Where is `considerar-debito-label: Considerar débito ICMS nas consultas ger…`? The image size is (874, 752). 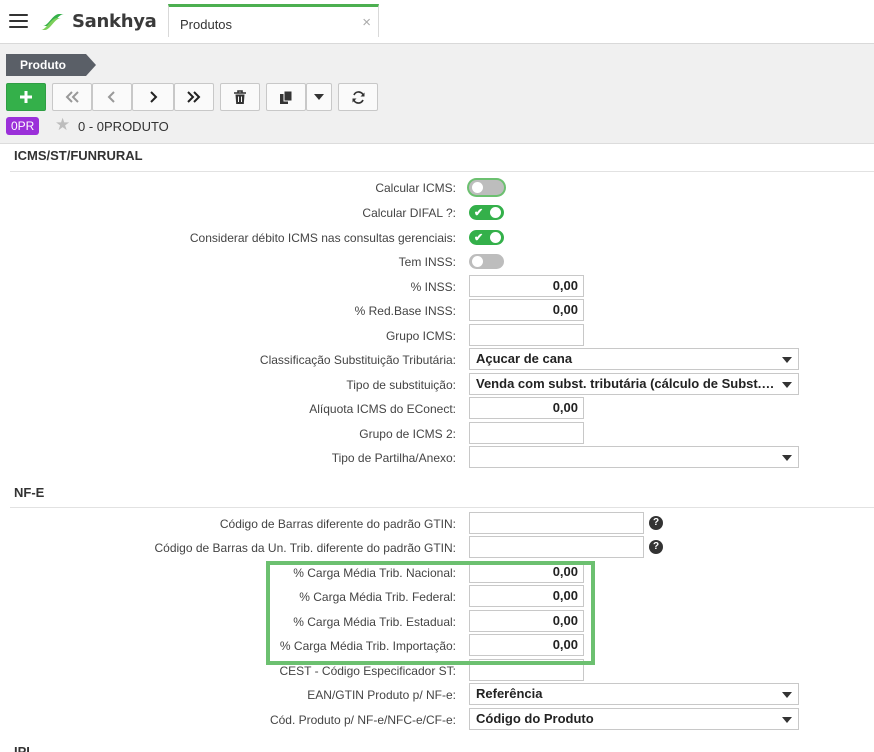 considerar-debito-label: Considerar débito ICMS nas consultas ger… is located at coordinates (322, 238).